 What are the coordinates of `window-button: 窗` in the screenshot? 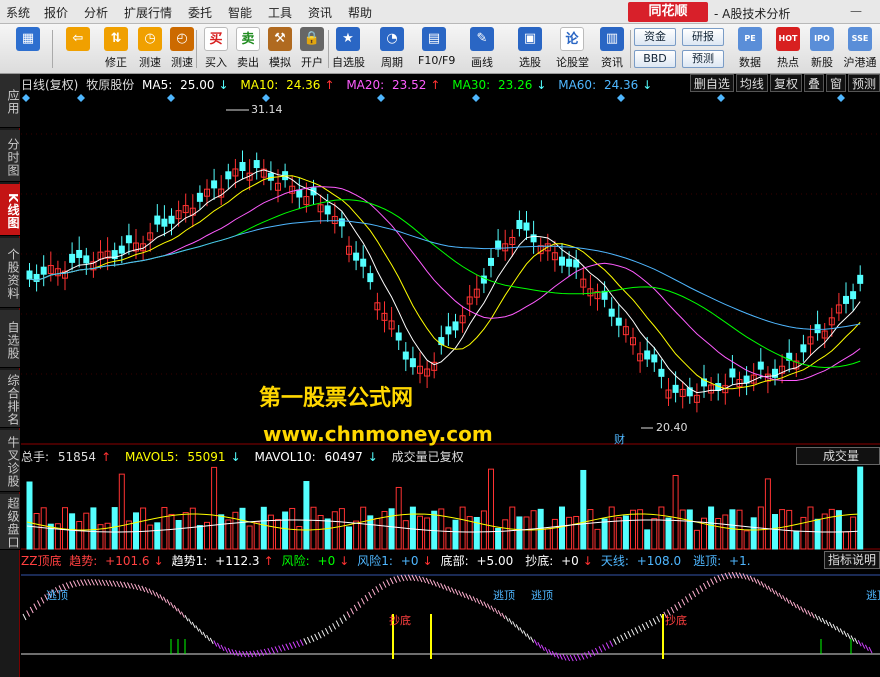 It's located at (835, 83).